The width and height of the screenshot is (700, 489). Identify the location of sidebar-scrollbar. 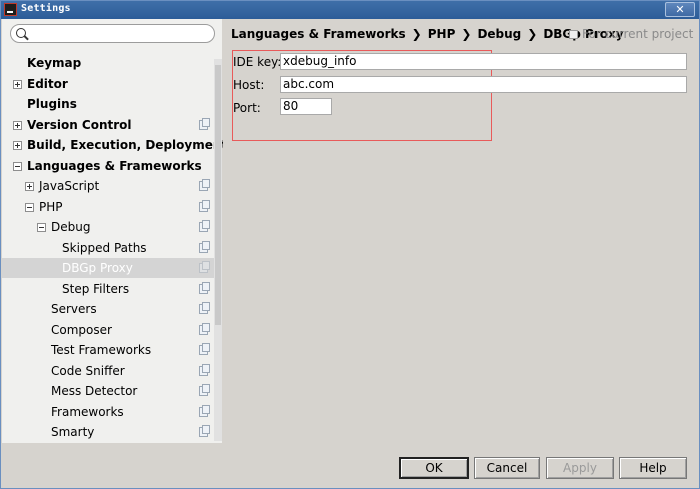
(218, 250).